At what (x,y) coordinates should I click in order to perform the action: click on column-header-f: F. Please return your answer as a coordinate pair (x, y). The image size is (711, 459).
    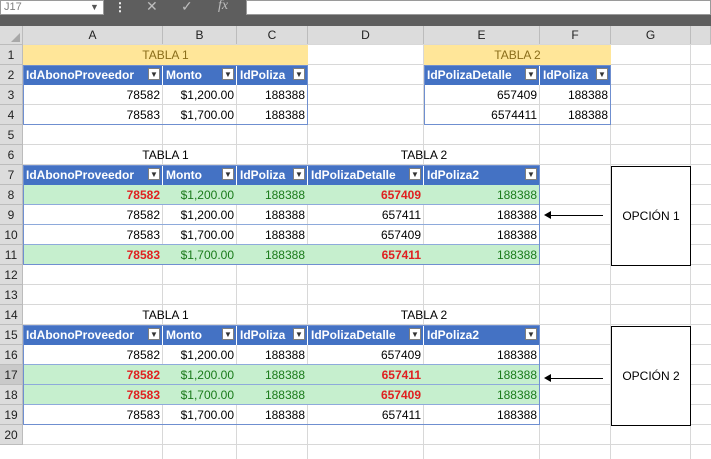
    Looking at the image, I should click on (575, 35).